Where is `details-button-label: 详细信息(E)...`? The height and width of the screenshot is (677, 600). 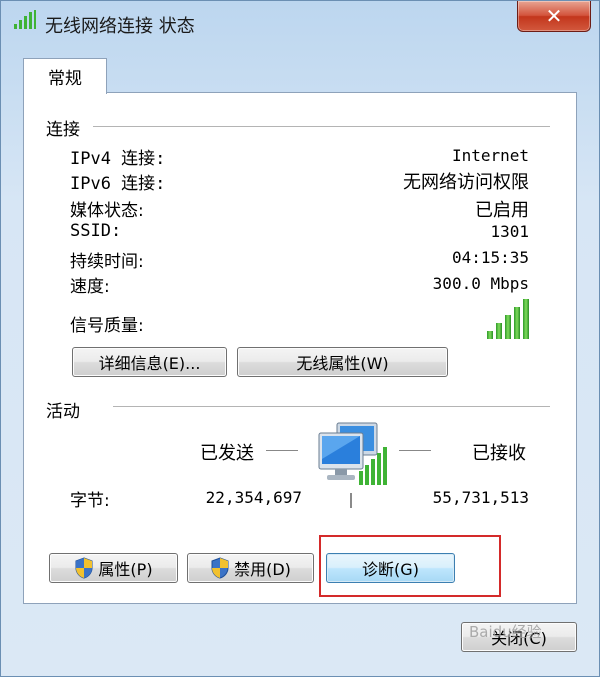
details-button-label: 详细信息(E)... is located at coordinates (149, 363).